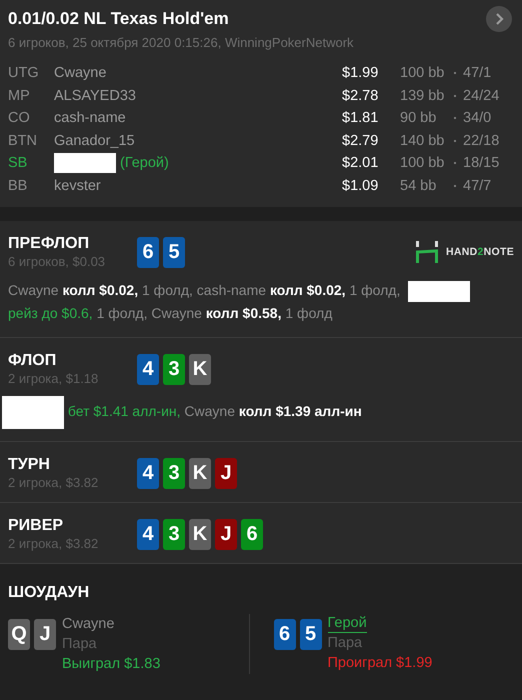 The height and width of the screenshot is (700, 522). Describe the element at coordinates (375, 290) in the screenshot. I see `action-text: 1 фолд,` at that location.